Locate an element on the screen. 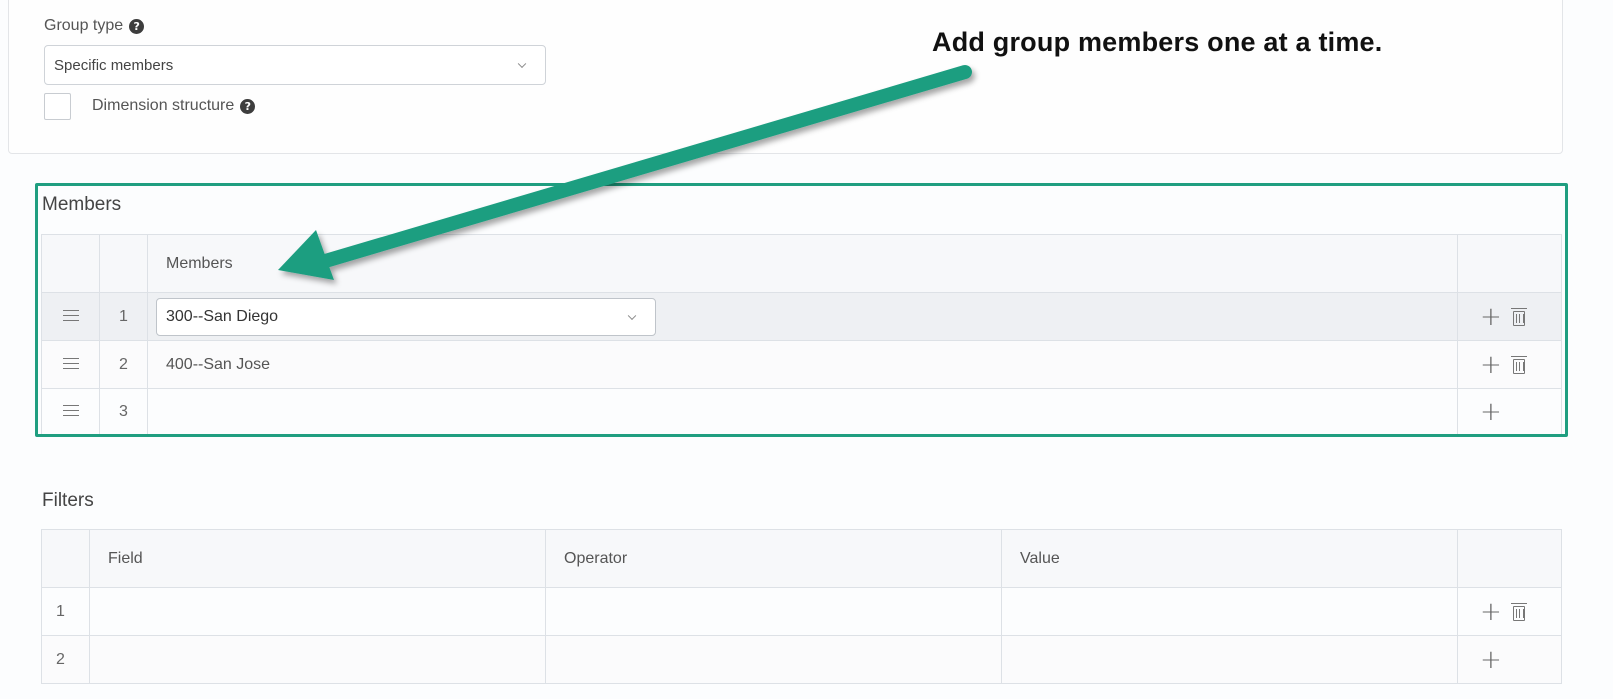 The width and height of the screenshot is (1613, 699). row-number: 2 is located at coordinates (65, 659).